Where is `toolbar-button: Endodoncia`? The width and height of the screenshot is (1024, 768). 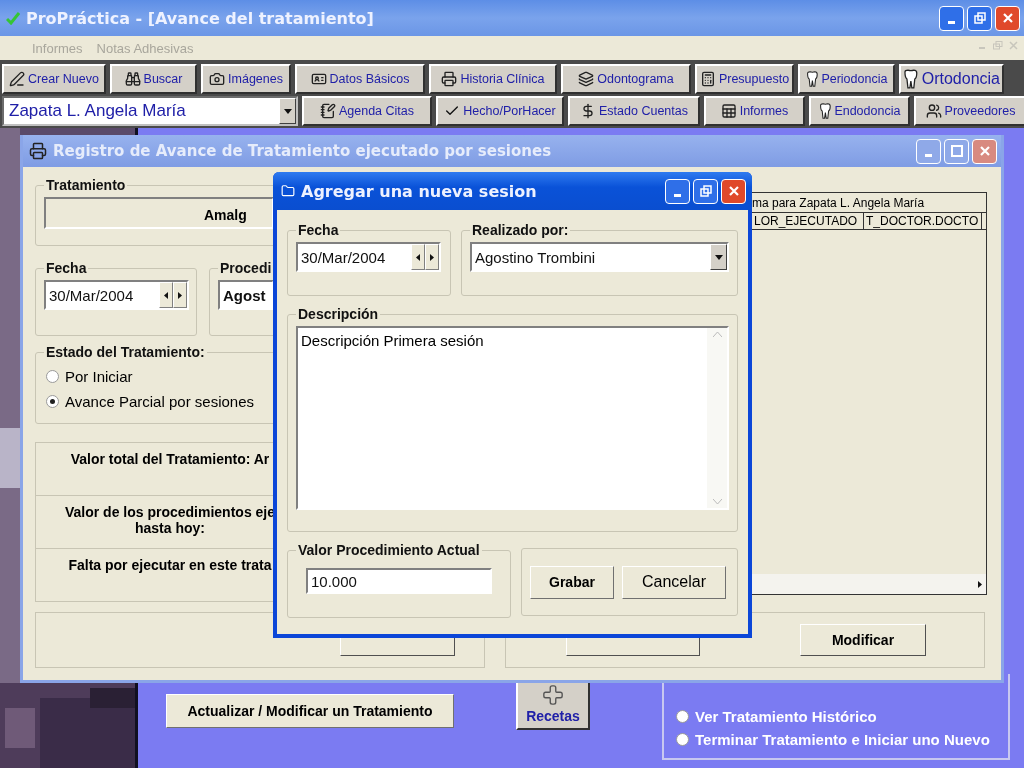 toolbar-button: Endodoncia is located at coordinates (859, 111).